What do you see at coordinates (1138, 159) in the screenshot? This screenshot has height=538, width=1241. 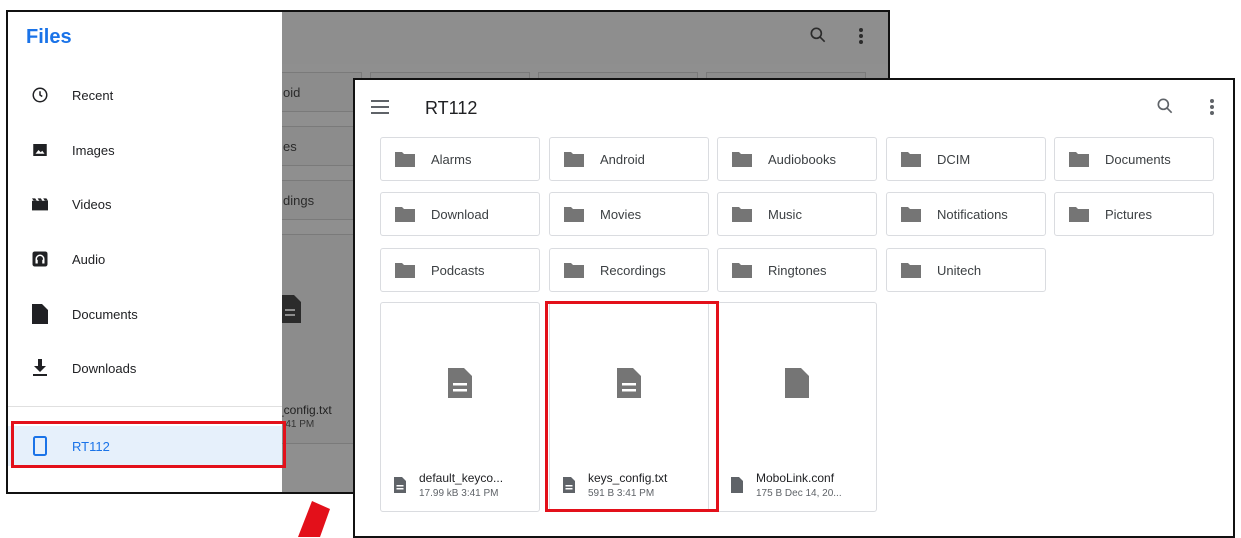 I see `folder-label: Documents` at bounding box center [1138, 159].